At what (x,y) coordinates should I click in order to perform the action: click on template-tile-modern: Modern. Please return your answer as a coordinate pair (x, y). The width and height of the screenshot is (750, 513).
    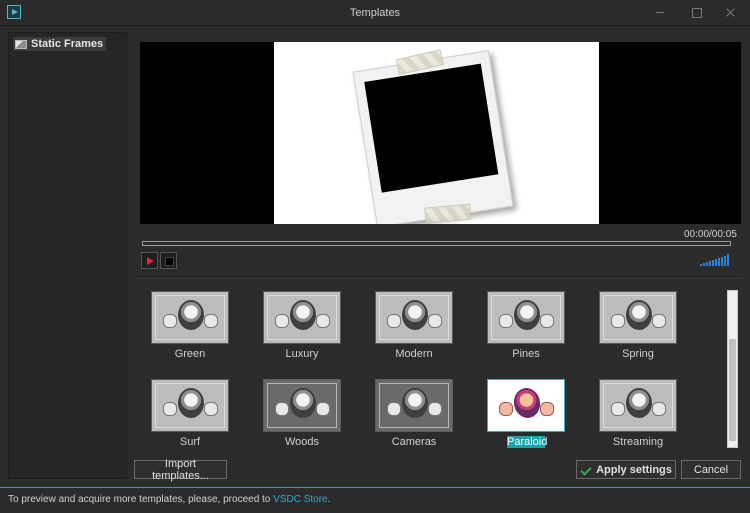
    Looking at the image, I should click on (414, 326).